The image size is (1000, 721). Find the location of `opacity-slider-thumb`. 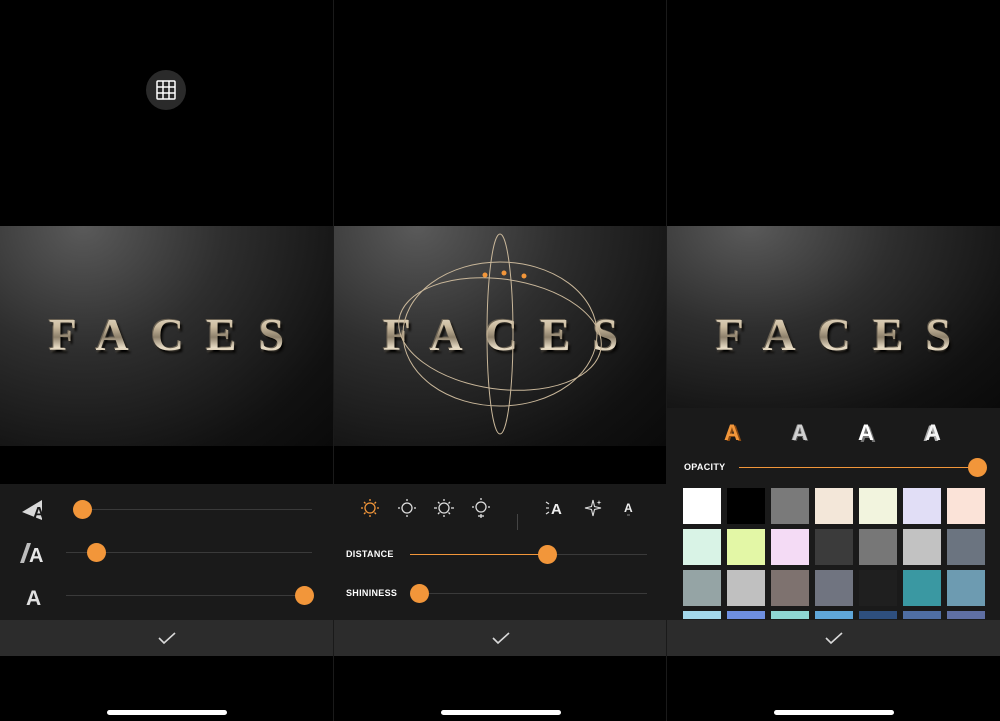

opacity-slider-thumb is located at coordinates (977, 467).